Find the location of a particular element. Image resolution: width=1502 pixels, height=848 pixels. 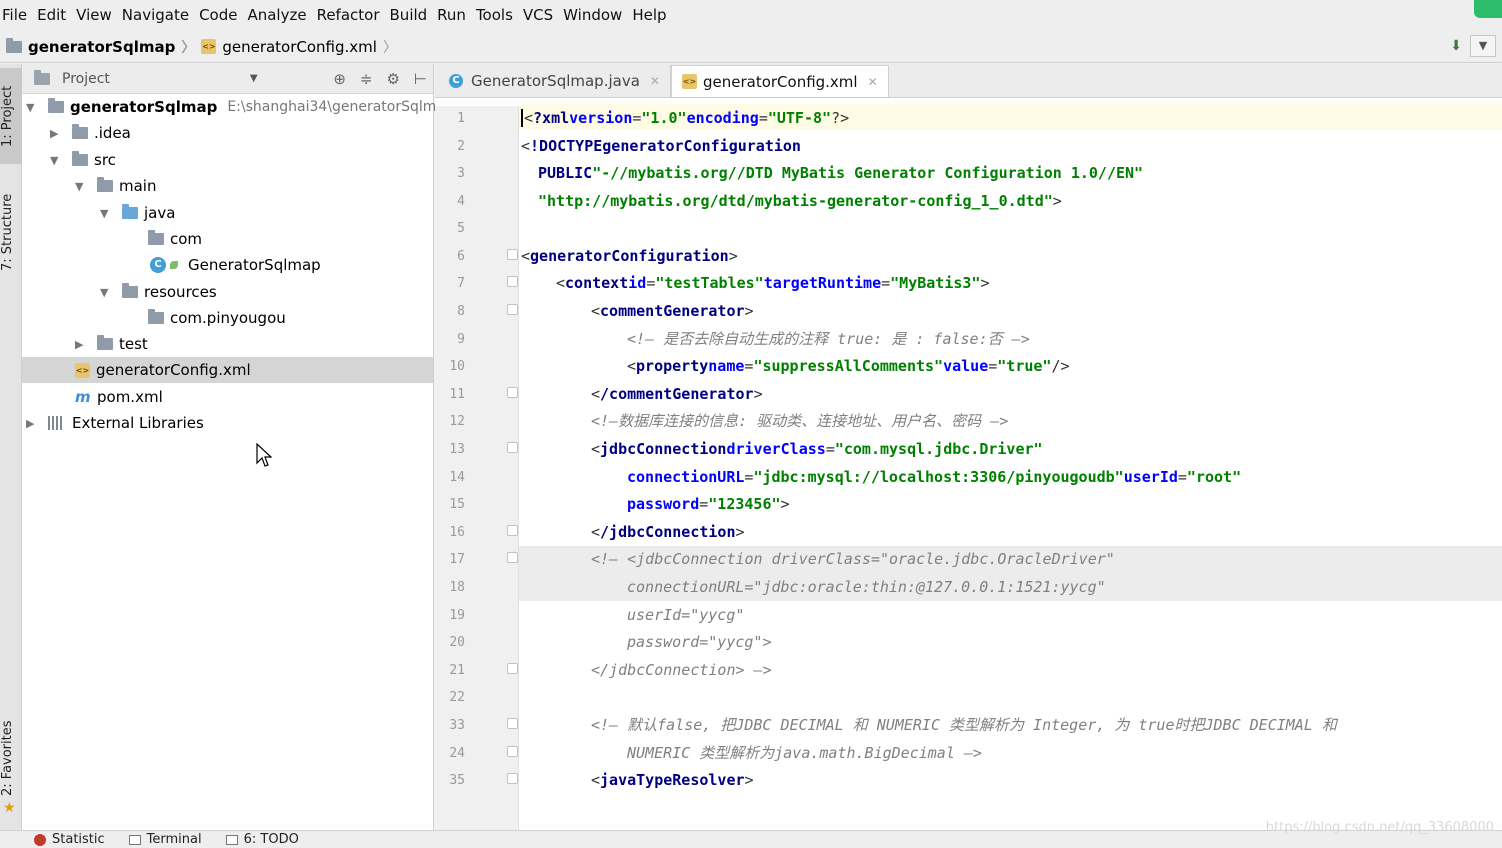

sort-icon: ⬇ is located at coordinates (1456, 46).